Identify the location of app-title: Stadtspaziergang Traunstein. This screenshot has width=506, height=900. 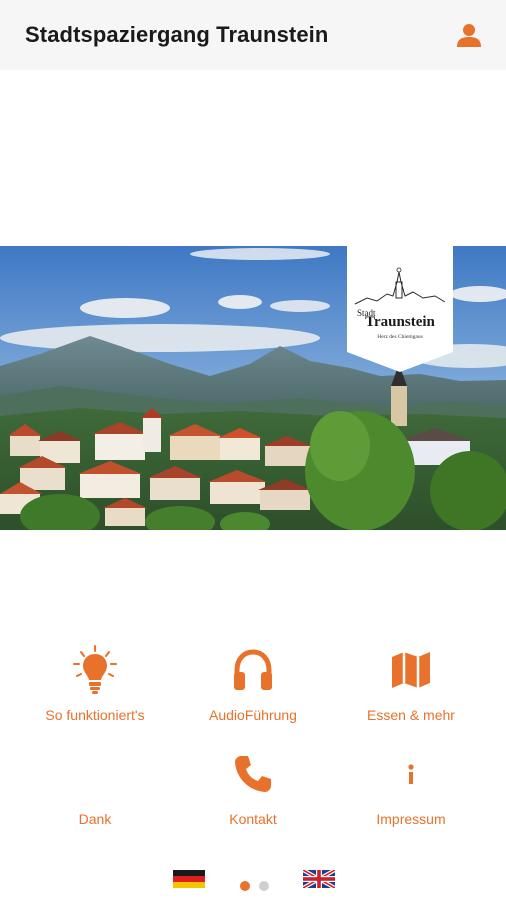
(177, 34).